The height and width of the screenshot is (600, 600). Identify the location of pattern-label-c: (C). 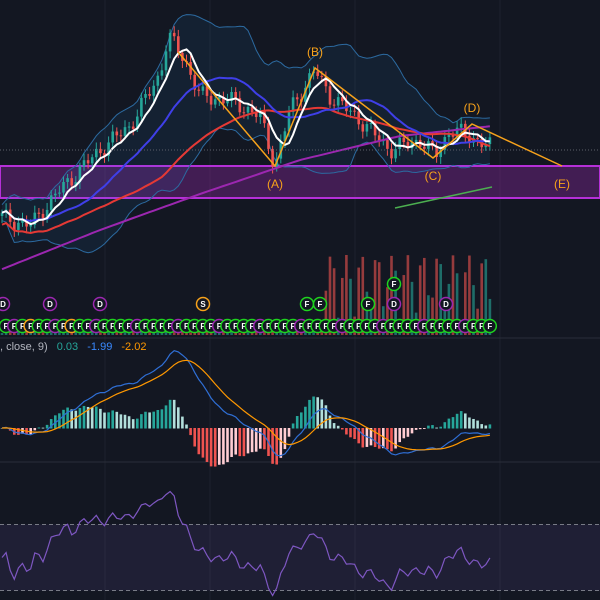
(433, 176).